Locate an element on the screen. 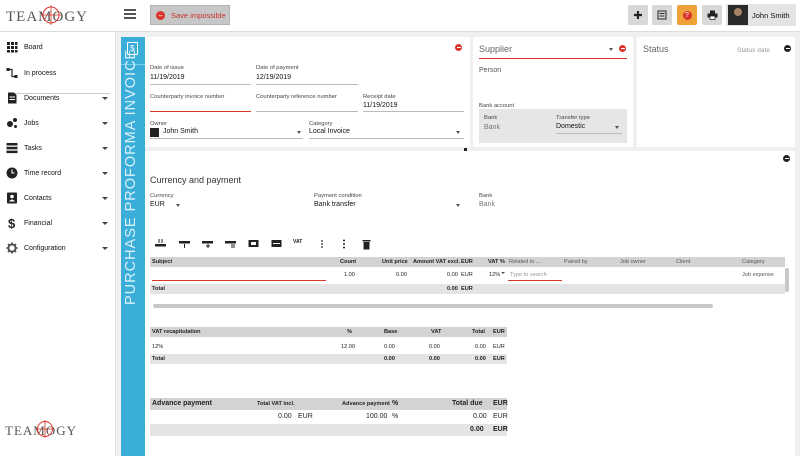  total-vat-incl: 0.00 is located at coordinates (285, 416).